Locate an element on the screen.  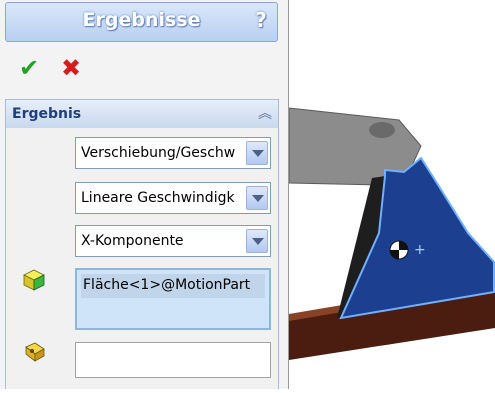
reference-part-icon is located at coordinates (35, 352).